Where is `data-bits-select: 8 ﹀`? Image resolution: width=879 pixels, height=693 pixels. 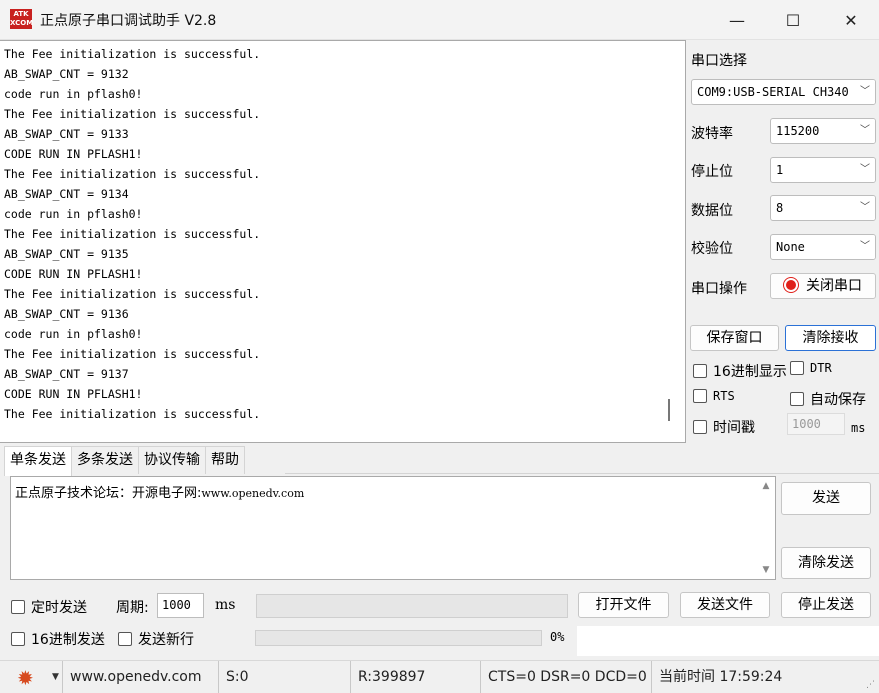 data-bits-select: 8 ﹀ is located at coordinates (823, 208).